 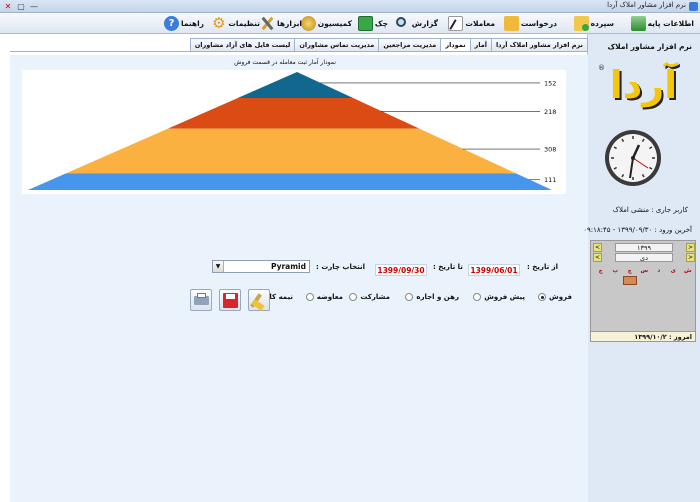 What do you see at coordinates (633, 158) in the screenshot?
I see `clock-face` at bounding box center [633, 158].